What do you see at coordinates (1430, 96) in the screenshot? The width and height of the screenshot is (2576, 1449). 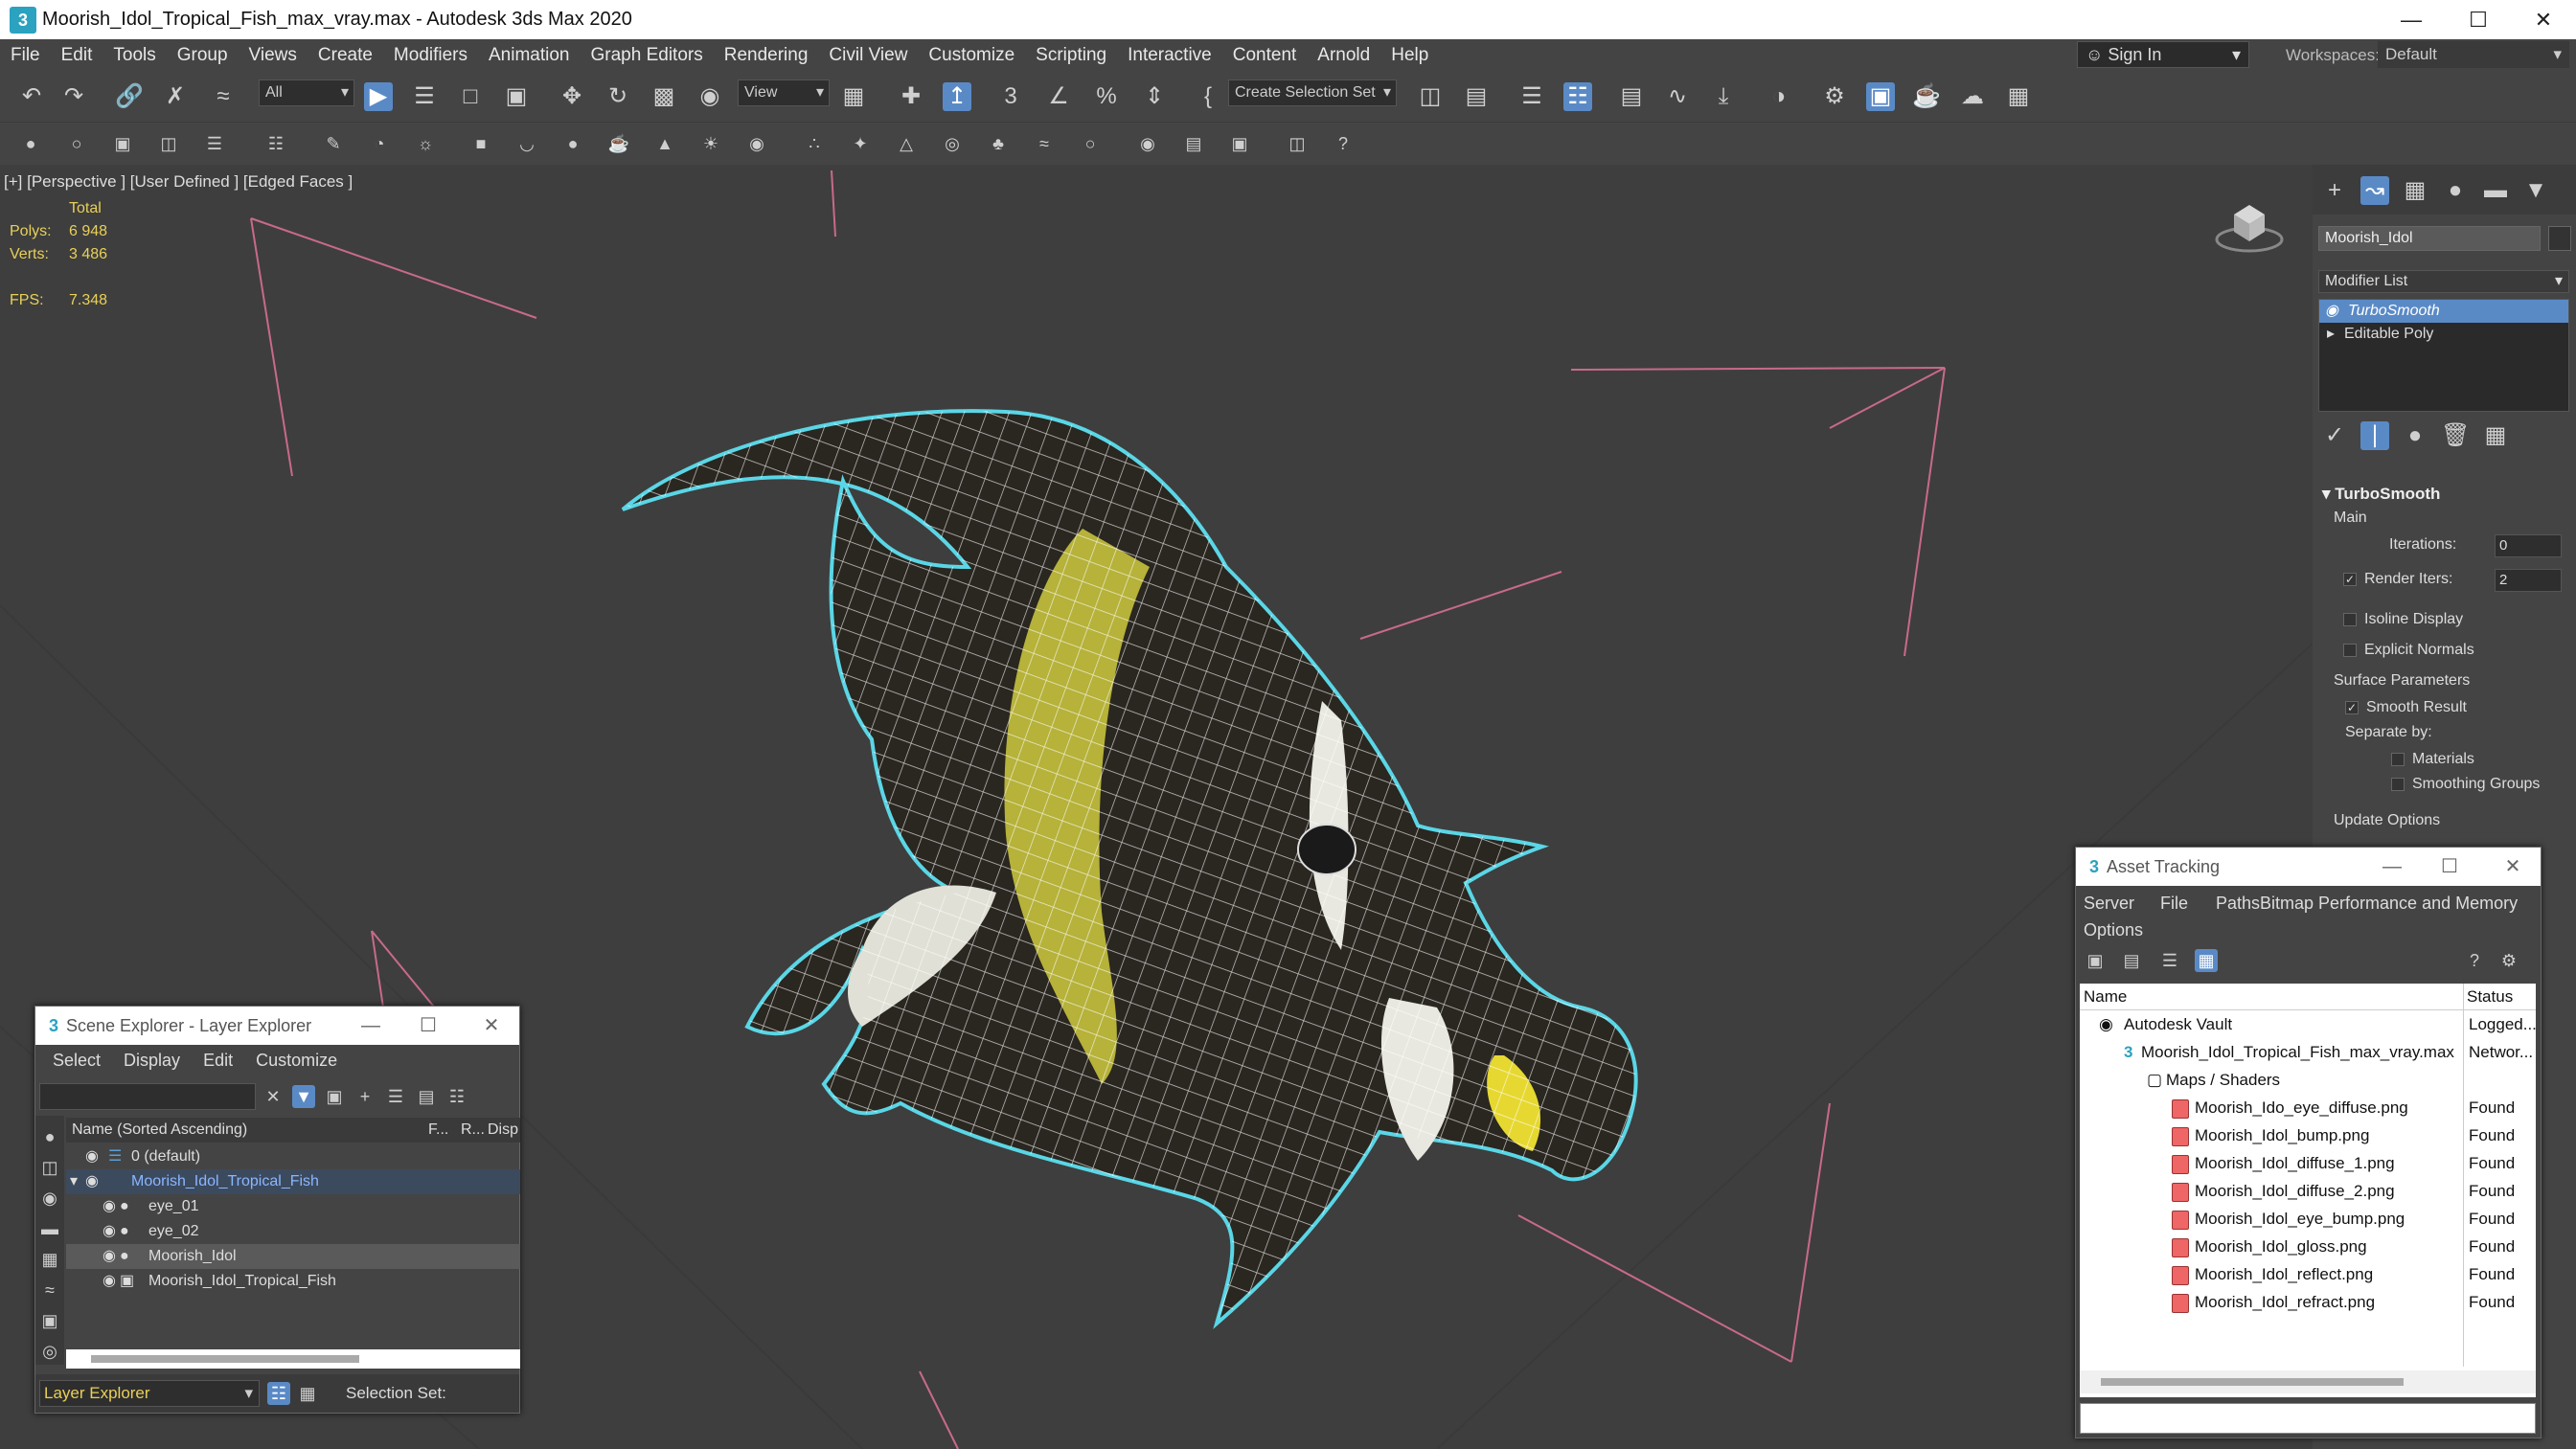 I see `mirror-icon: ◫` at bounding box center [1430, 96].